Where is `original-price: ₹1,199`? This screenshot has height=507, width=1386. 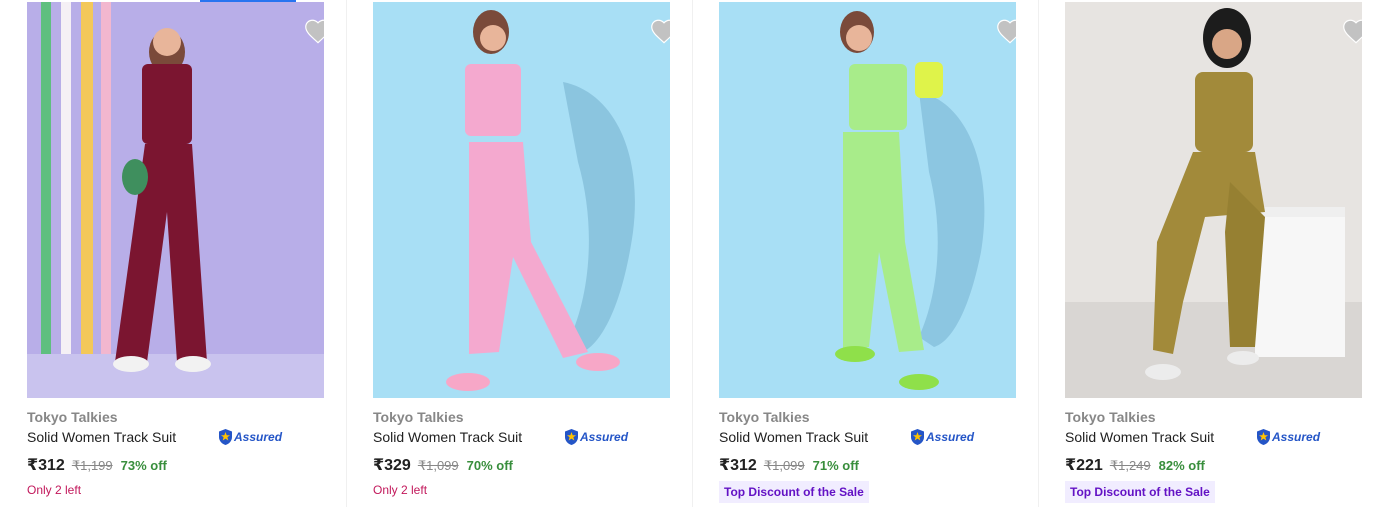
original-price: ₹1,199 is located at coordinates (92, 465).